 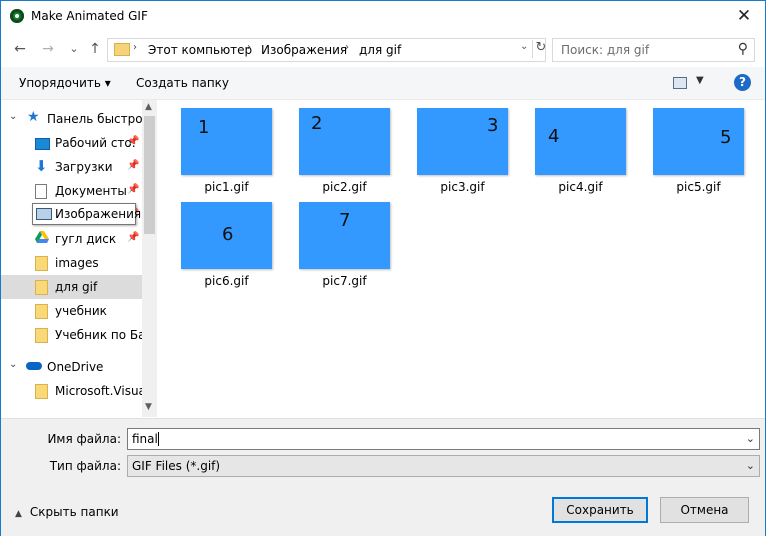 I want to click on sidebar-item-label: гугл диск, so click(x=86, y=239).